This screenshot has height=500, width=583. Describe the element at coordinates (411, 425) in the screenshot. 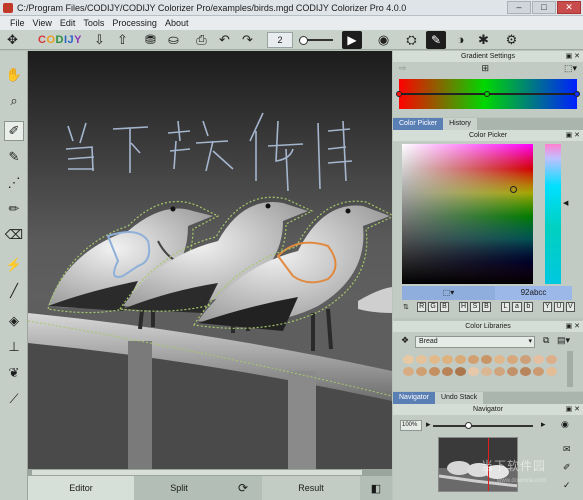

I see `zoom-select: 100%` at that location.